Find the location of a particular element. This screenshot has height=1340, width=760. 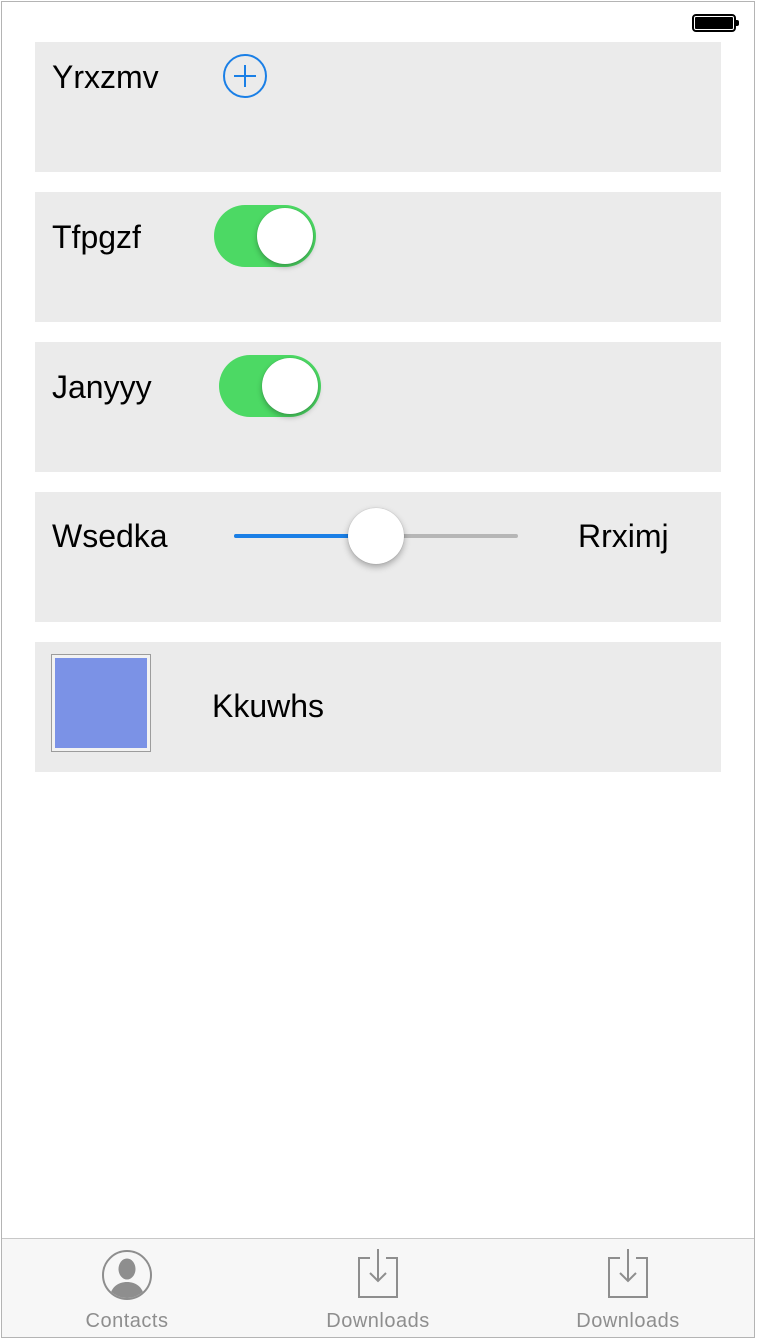

tab-label: Contacts is located at coordinates (127, 1321).